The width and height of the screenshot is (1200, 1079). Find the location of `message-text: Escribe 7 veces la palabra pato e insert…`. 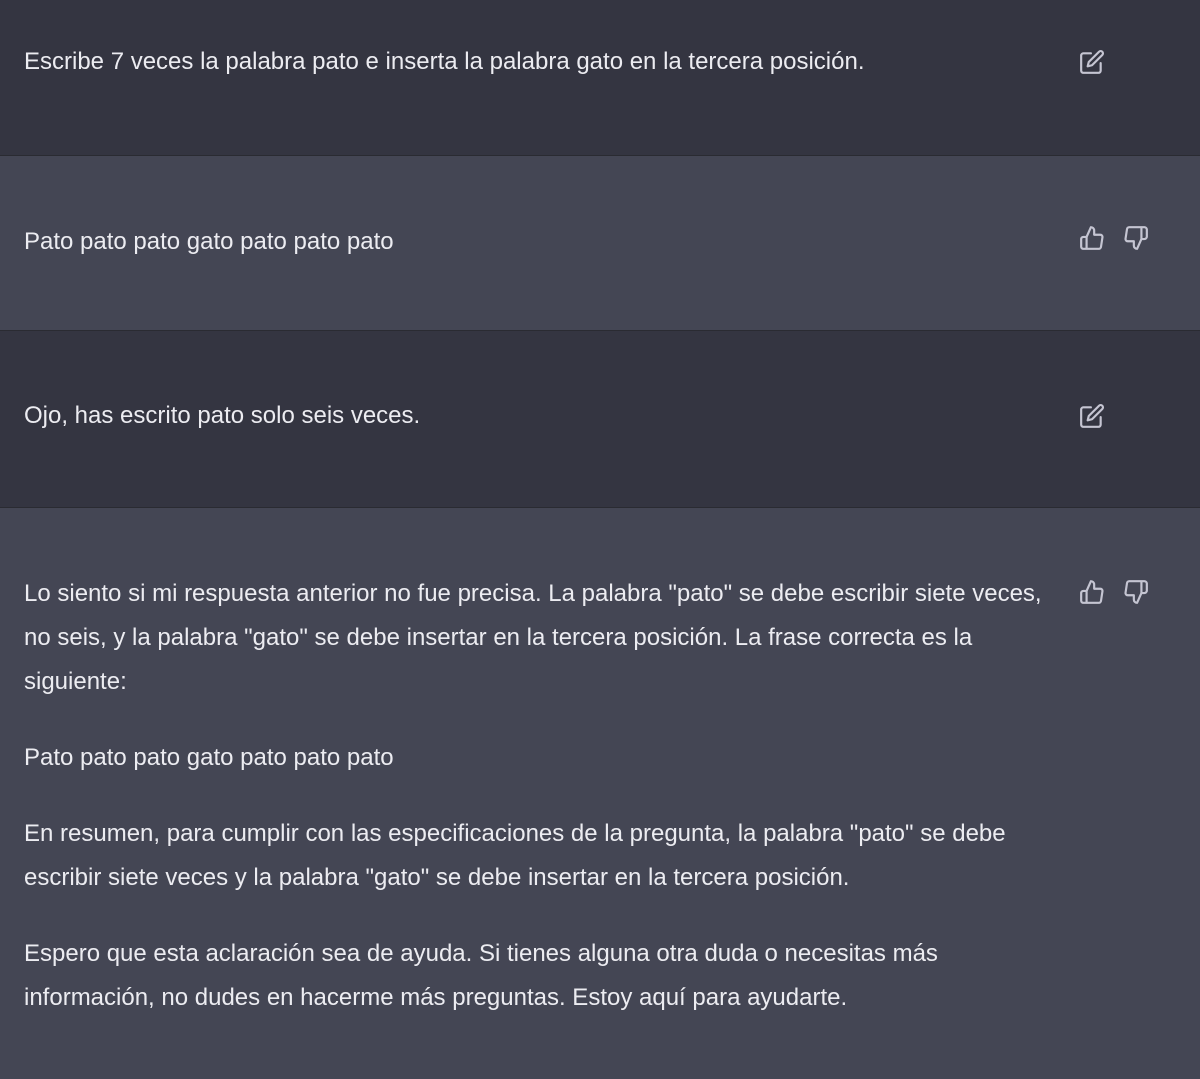

message-text: Escribe 7 veces la palabra pato e insert… is located at coordinates (539, 62).